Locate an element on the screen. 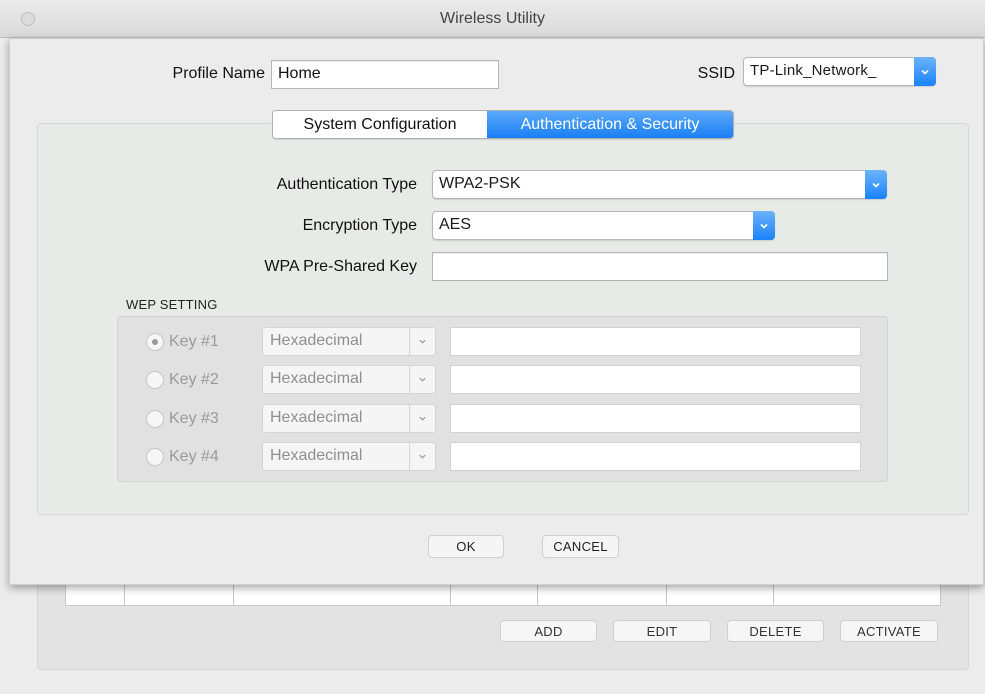 Image resolution: width=985 pixels, height=694 pixels. add-button: ADD is located at coordinates (548, 631).